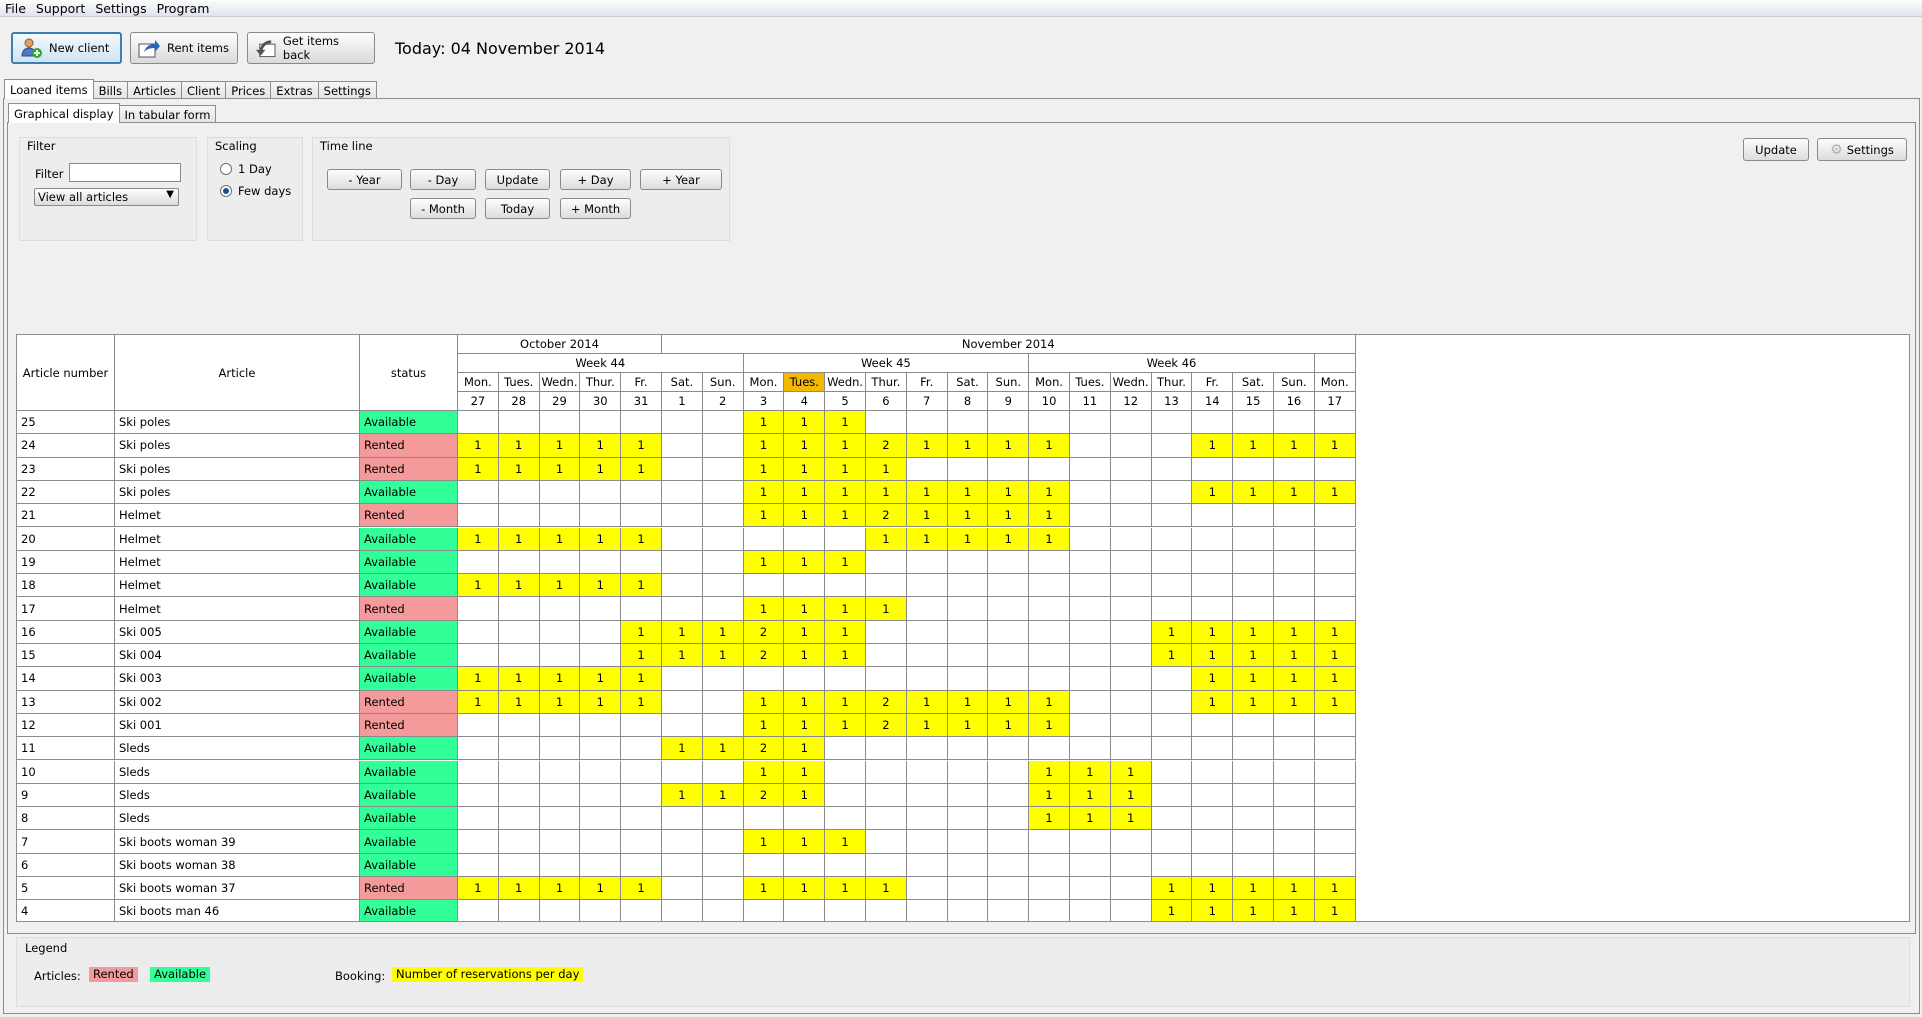 The image size is (1922, 1017). What do you see at coordinates (154, 90) in the screenshot?
I see `tab-articles: Articles` at bounding box center [154, 90].